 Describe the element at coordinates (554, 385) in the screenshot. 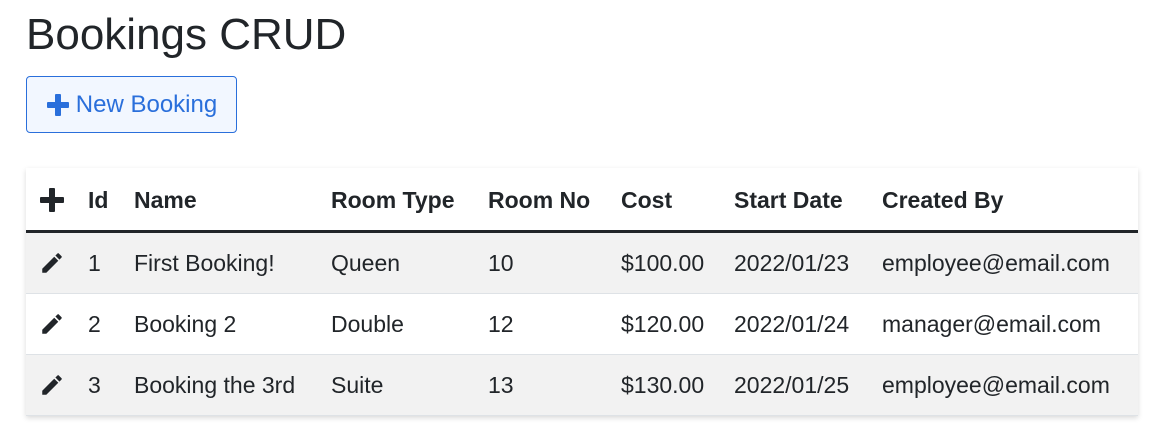

I see `cell-room-no: 13` at that location.